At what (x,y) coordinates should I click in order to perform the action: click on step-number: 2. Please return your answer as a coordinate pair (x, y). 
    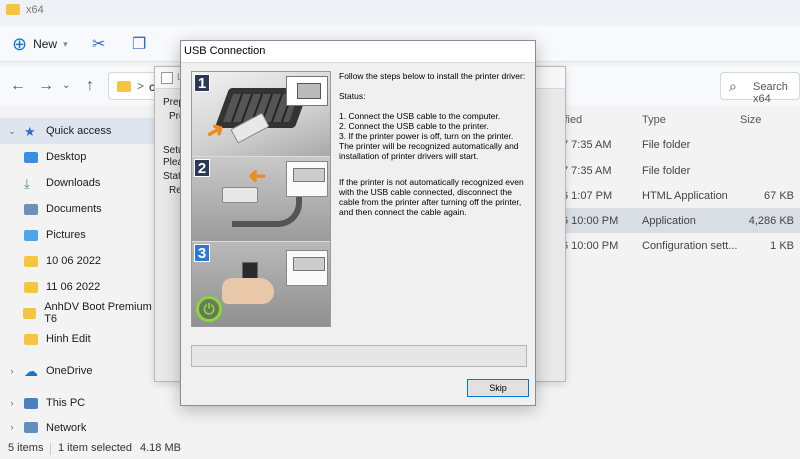
    Looking at the image, I should click on (202, 168).